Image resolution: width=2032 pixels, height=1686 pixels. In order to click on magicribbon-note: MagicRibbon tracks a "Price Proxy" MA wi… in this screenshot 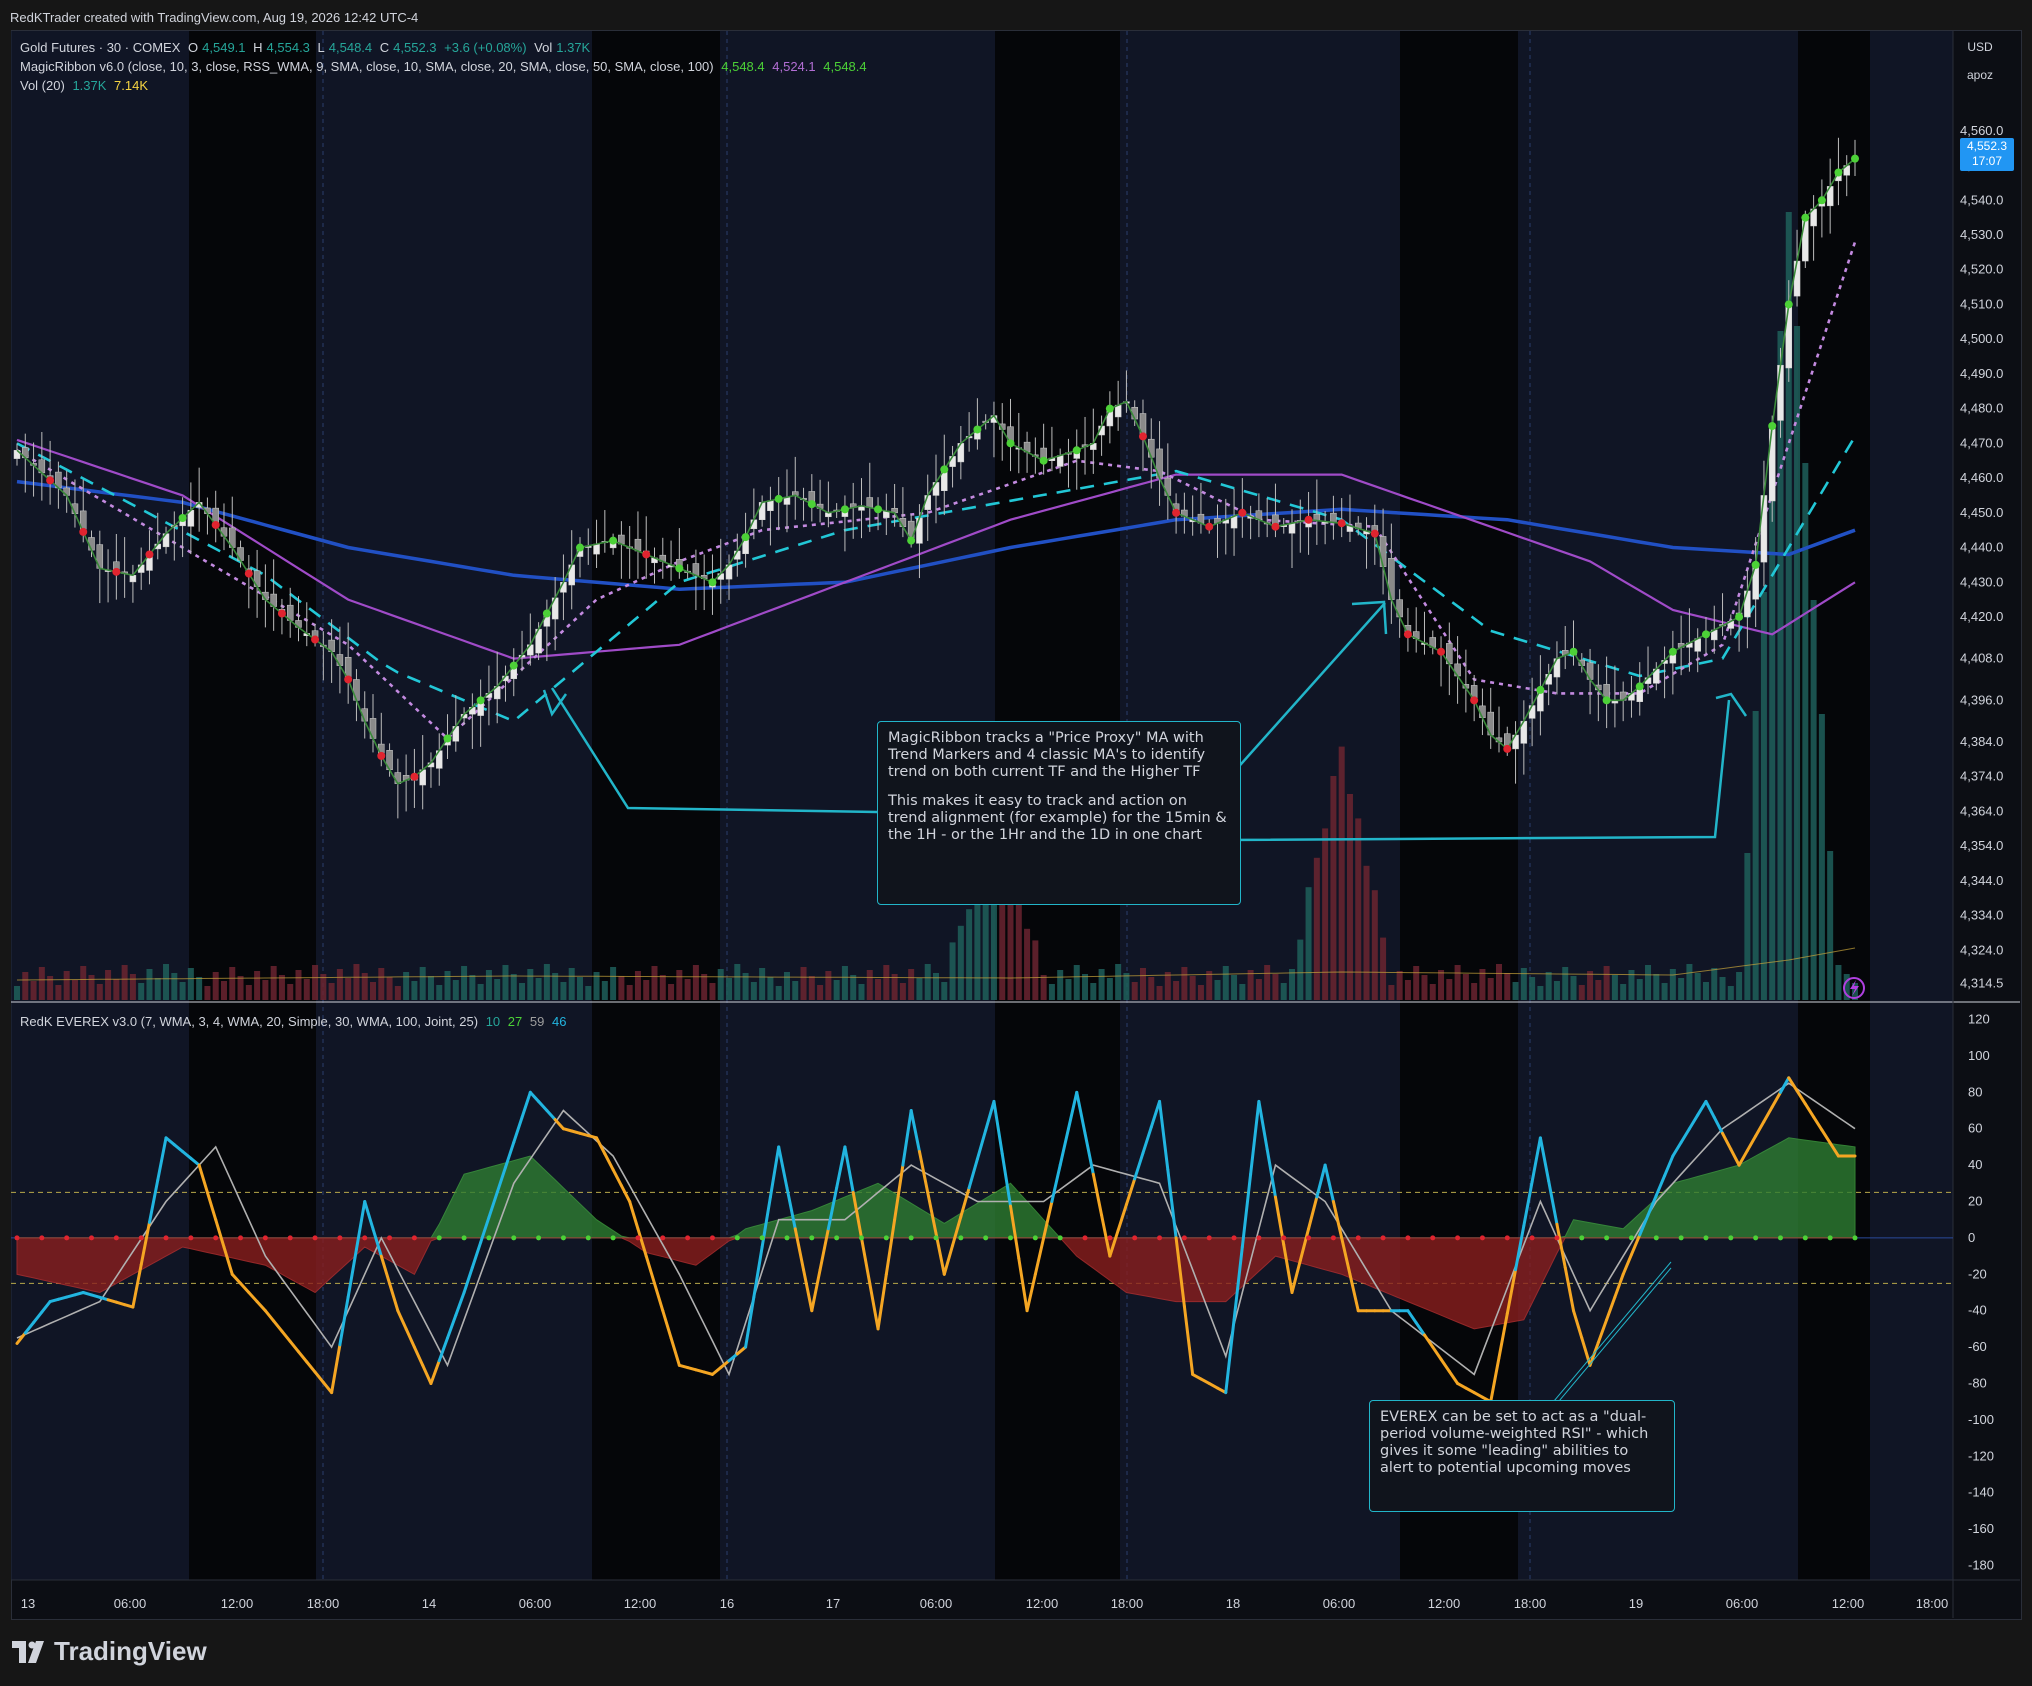, I will do `click(1059, 813)`.